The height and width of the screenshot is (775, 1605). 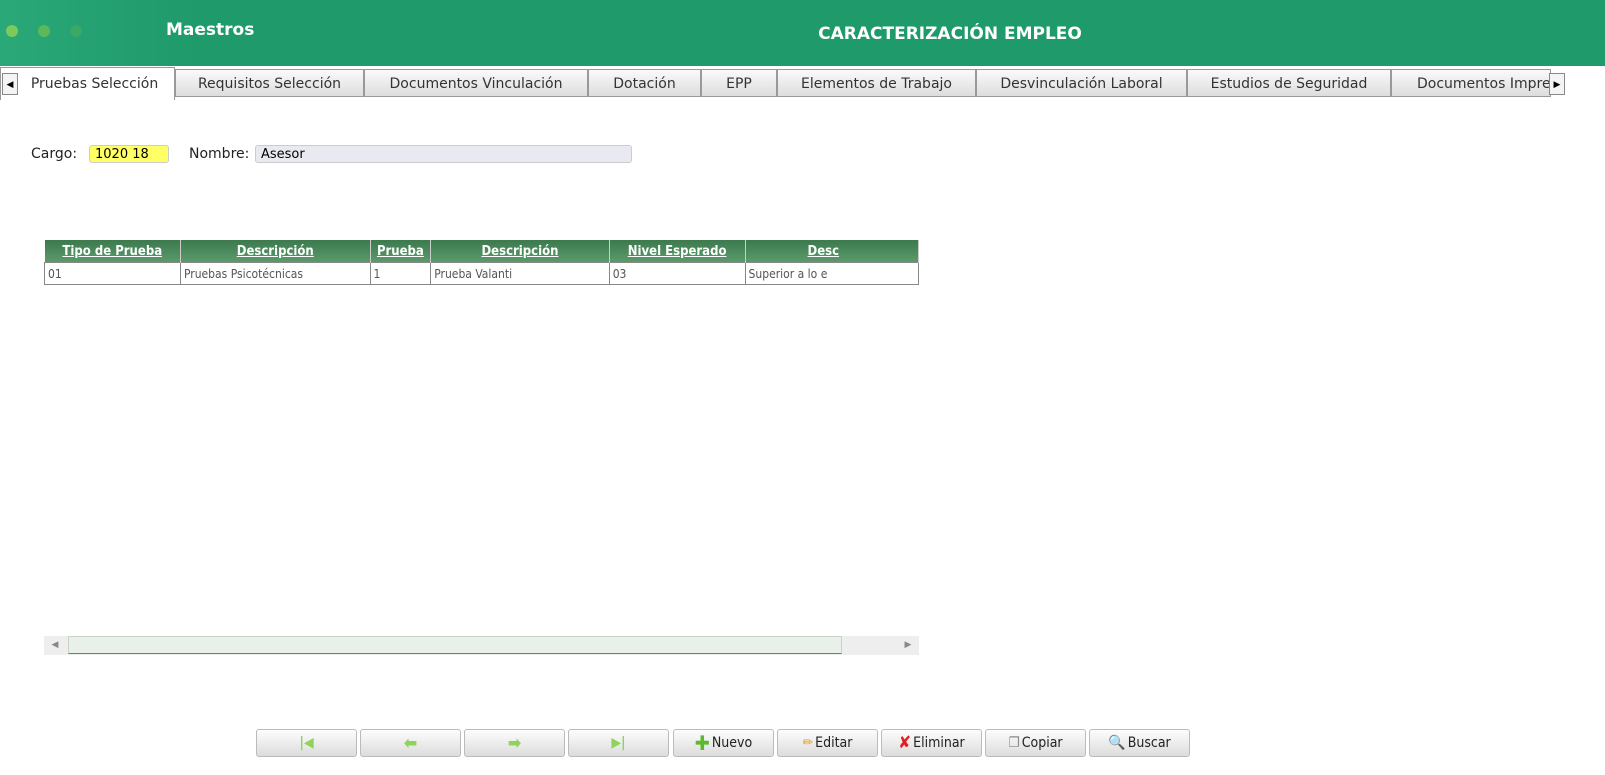 I want to click on buscar-label: Buscar, so click(x=1149, y=743).